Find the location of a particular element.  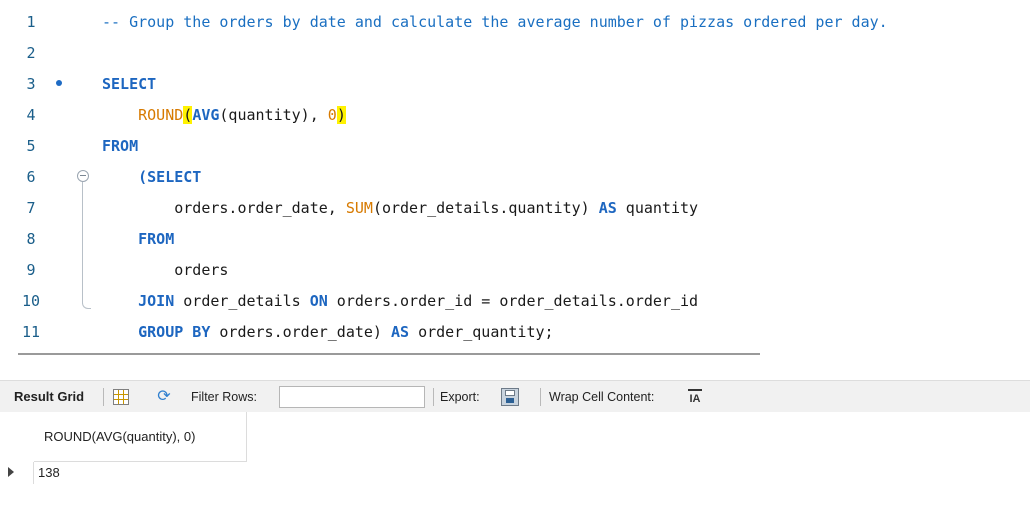

code-token: (order_details.quantity) is located at coordinates (485, 208).